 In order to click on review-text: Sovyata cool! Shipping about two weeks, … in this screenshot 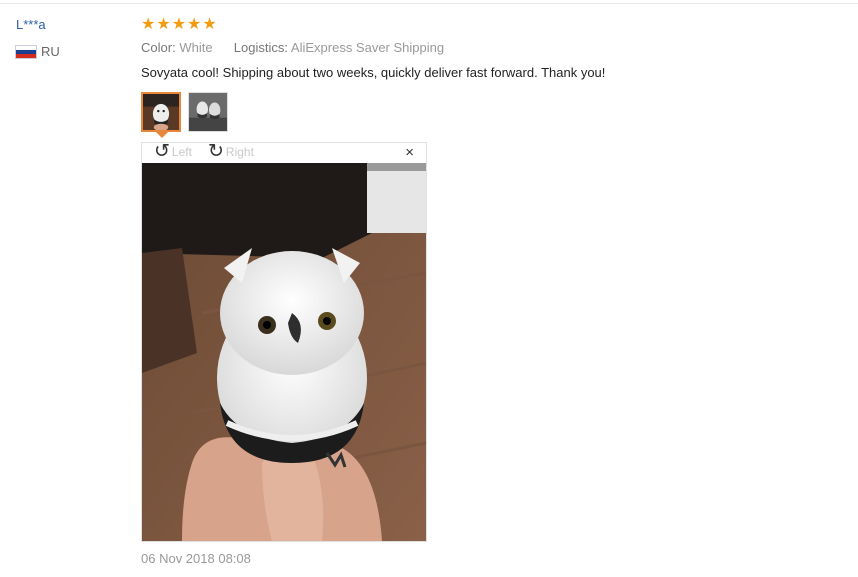, I will do `click(373, 72)`.